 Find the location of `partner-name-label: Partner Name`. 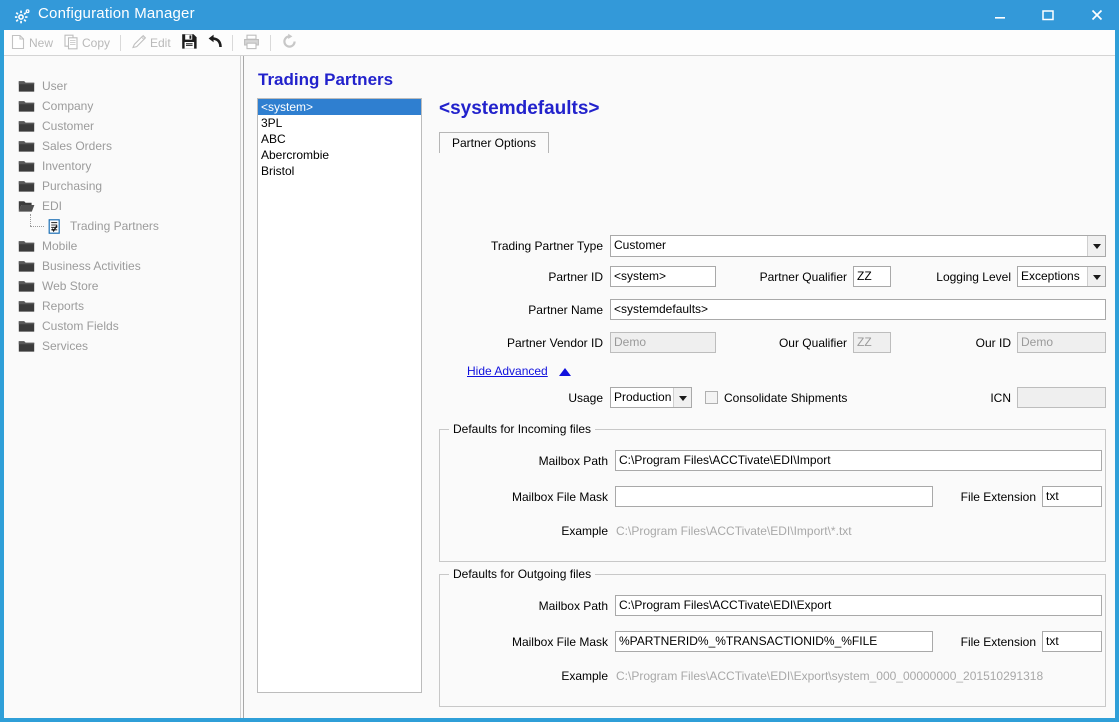

partner-name-label: Partner Name is located at coordinates (565, 310).